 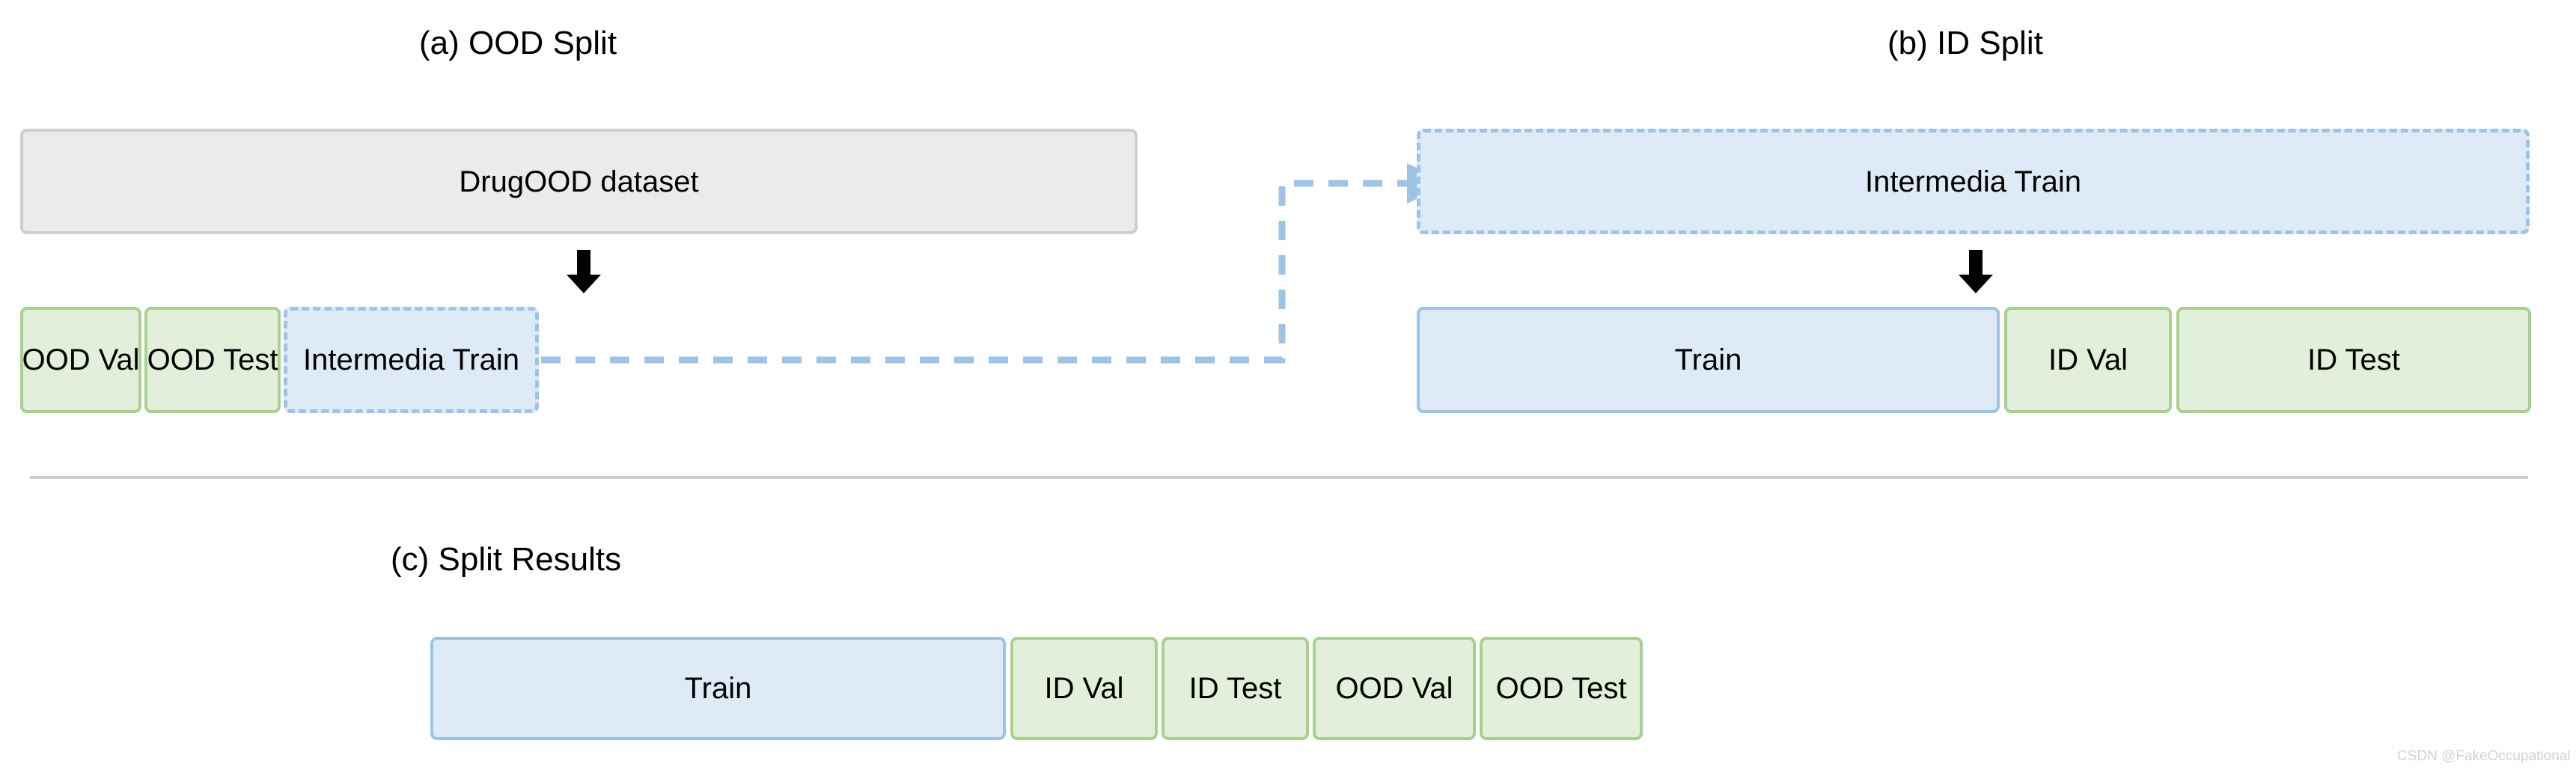 I want to click on panel-a-title: (a) OOD Split, so click(x=518, y=43).